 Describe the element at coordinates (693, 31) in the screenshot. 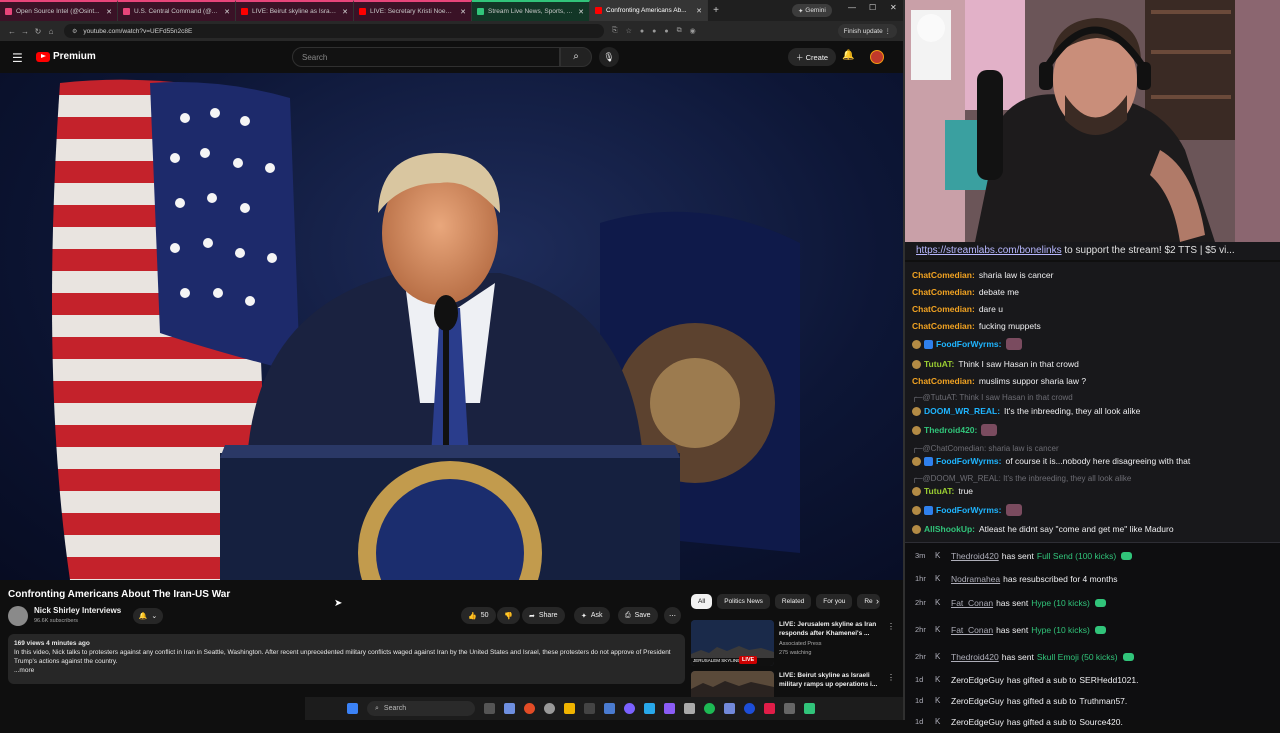

I see `profile-icon: ◉` at that location.